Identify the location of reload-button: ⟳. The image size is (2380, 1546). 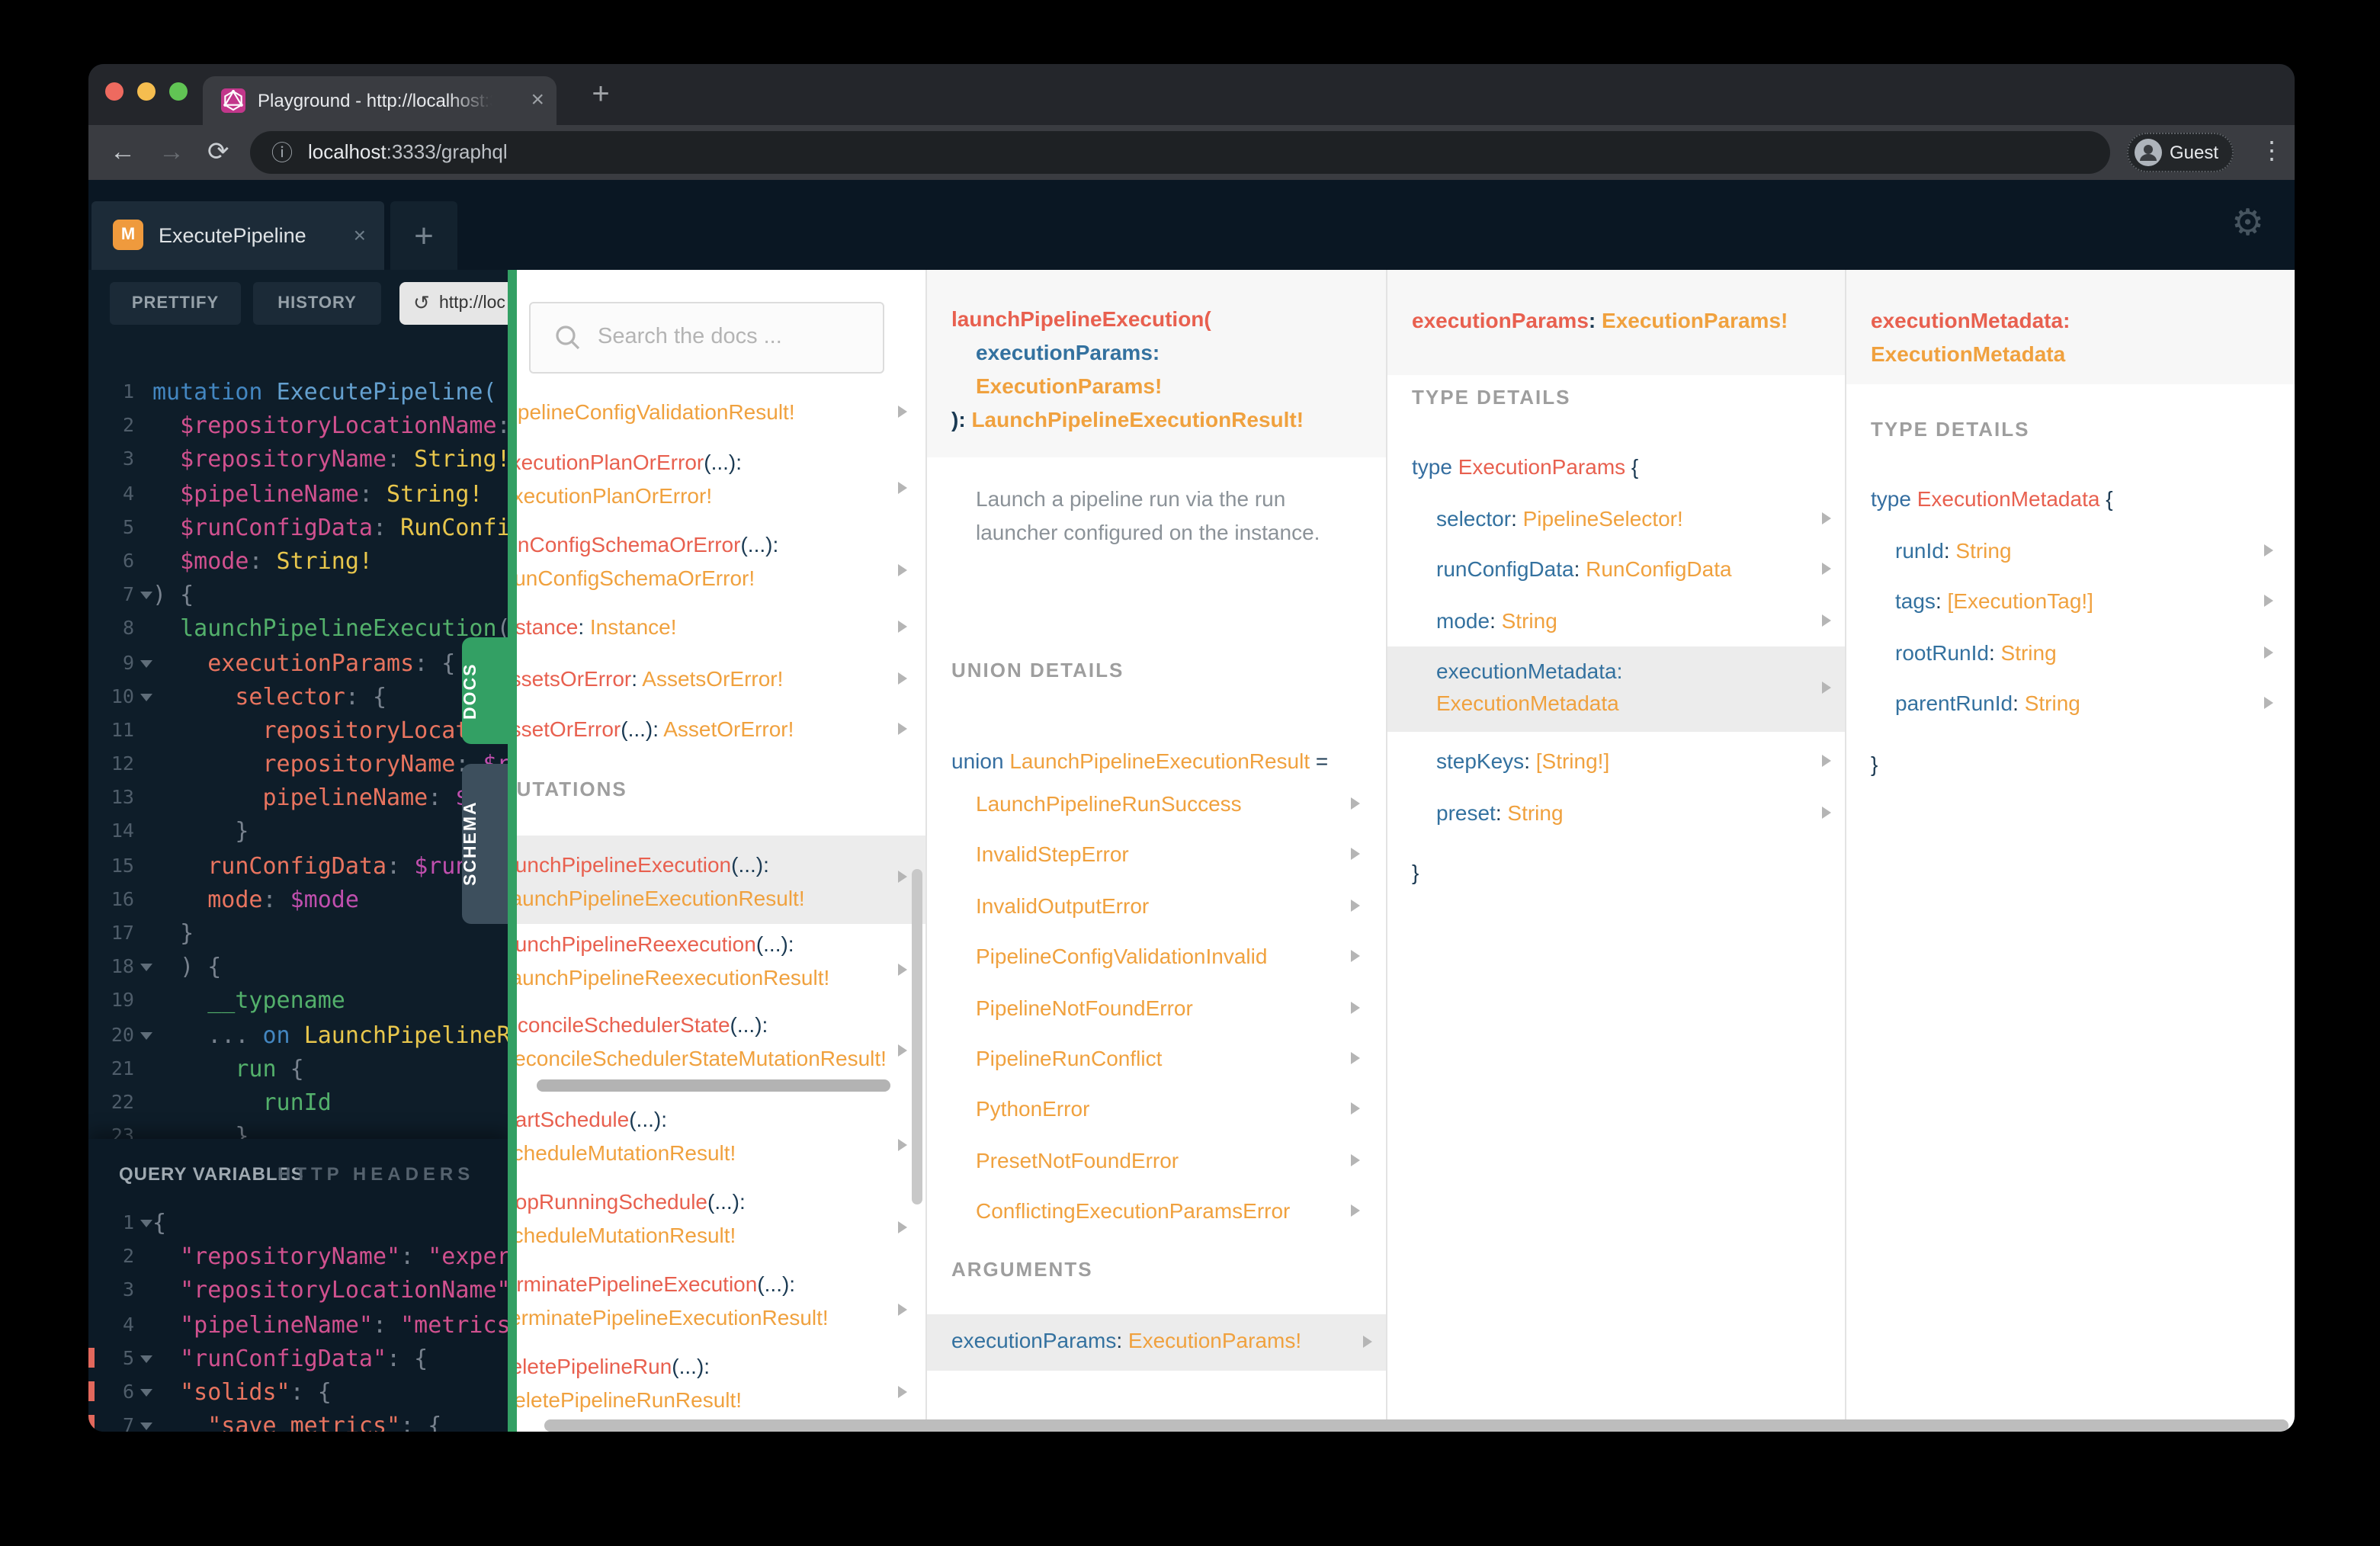
(218, 152).